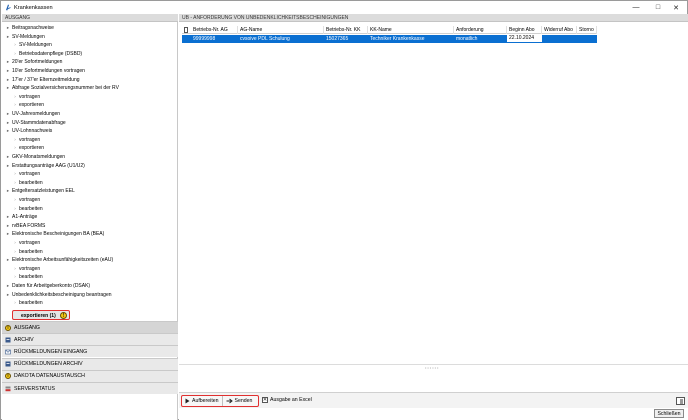 The height and width of the screenshot is (420, 688). I want to click on tree-item: ▸ Entgeltersatzleistungen EEL, so click(40, 191).